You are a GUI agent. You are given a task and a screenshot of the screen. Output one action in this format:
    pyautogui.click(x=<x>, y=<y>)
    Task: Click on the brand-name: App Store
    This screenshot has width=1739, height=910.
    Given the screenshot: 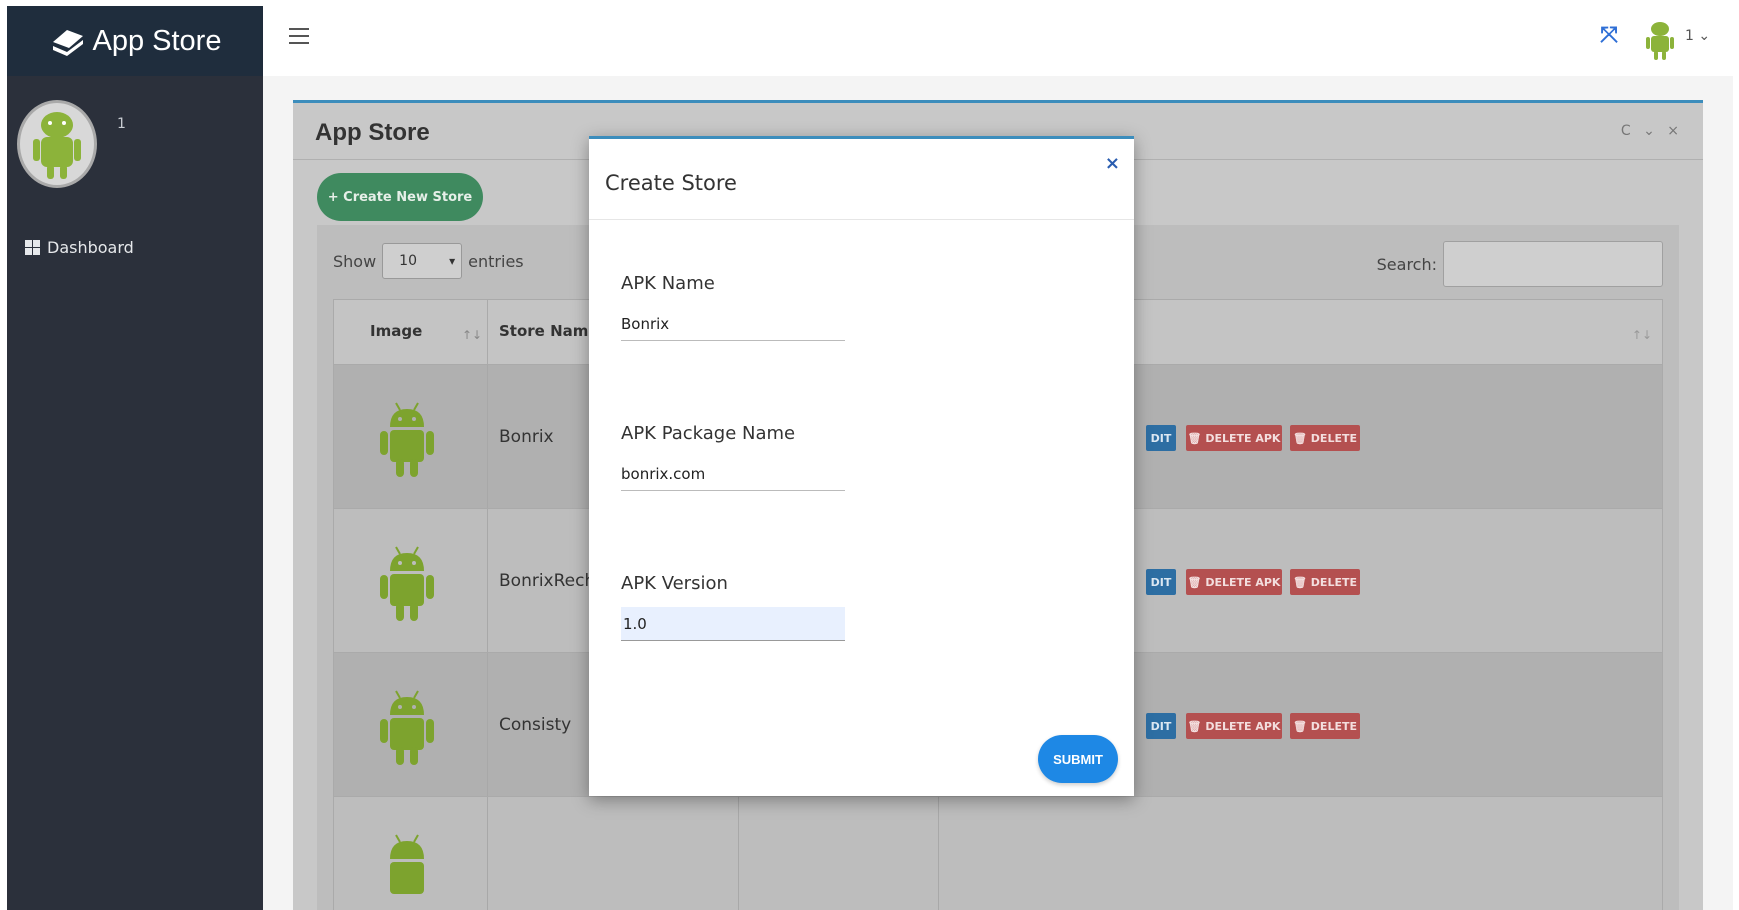 What is the action you would take?
    pyautogui.click(x=157, y=40)
    